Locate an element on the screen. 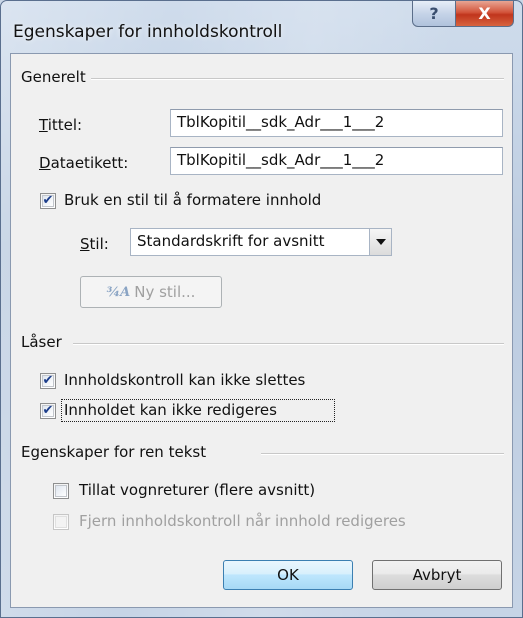  close-icon: X is located at coordinates (484, 13).